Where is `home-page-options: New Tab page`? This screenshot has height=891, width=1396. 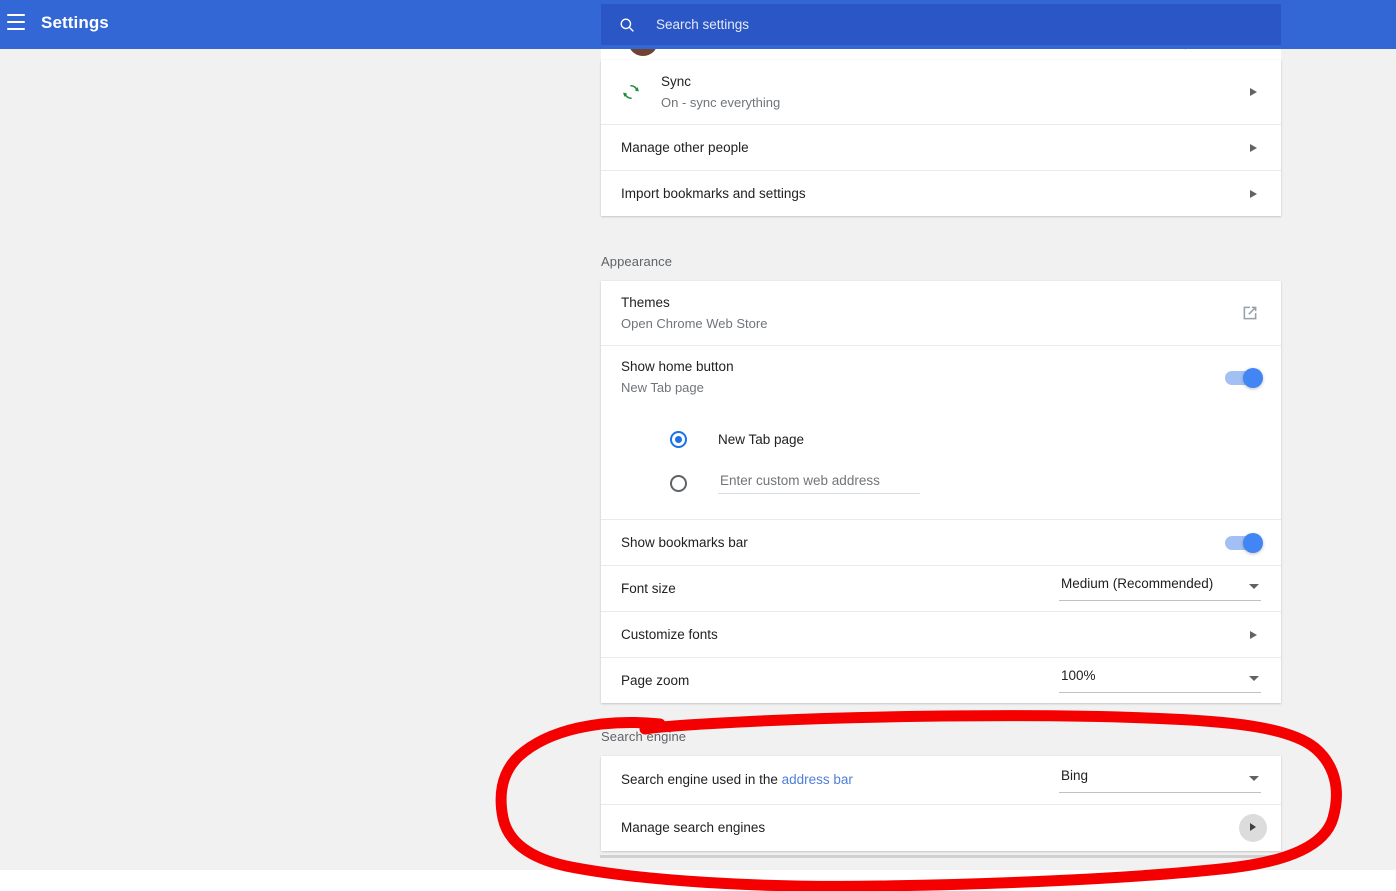
home-page-options: New Tab page is located at coordinates (941, 464).